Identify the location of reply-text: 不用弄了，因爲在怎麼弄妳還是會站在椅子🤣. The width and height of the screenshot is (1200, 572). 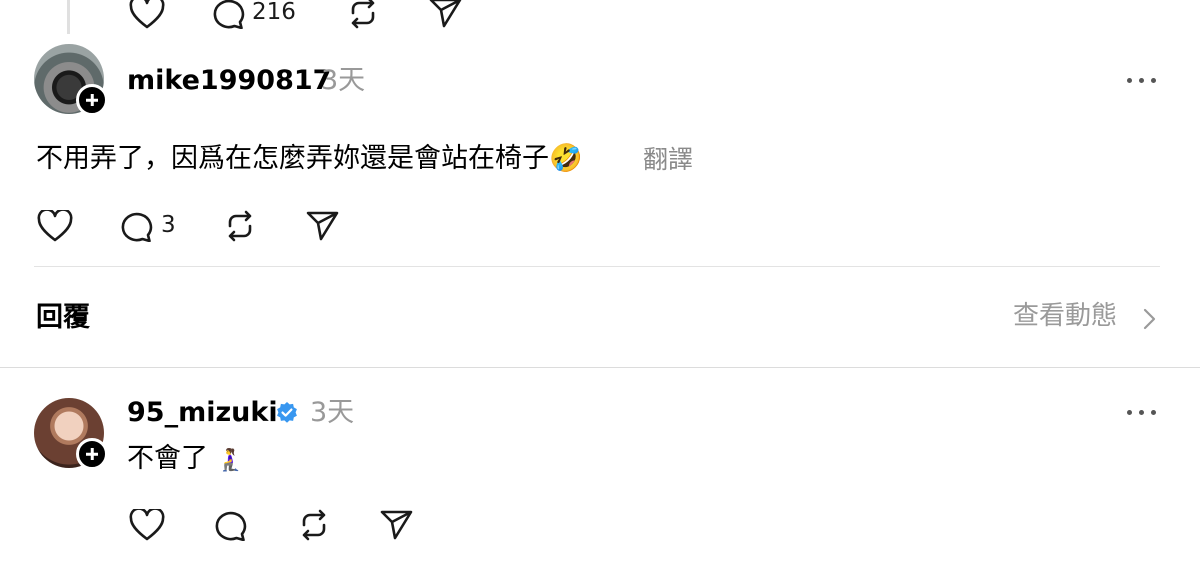
(309, 158).